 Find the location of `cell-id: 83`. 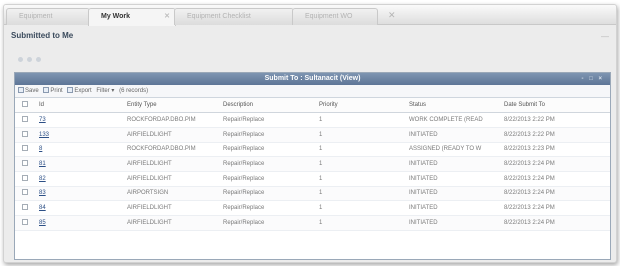

cell-id: 83 is located at coordinates (81, 194).